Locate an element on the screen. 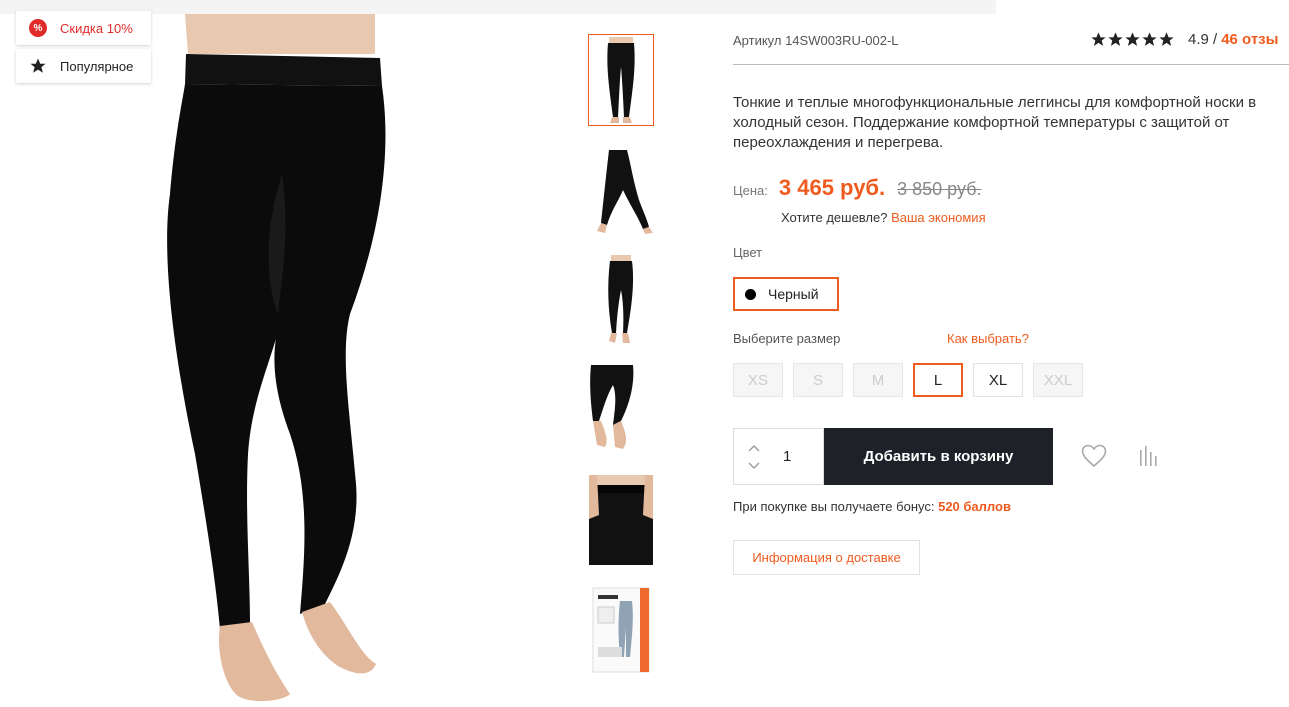  popular-badge-label: Популярное is located at coordinates (97, 66).